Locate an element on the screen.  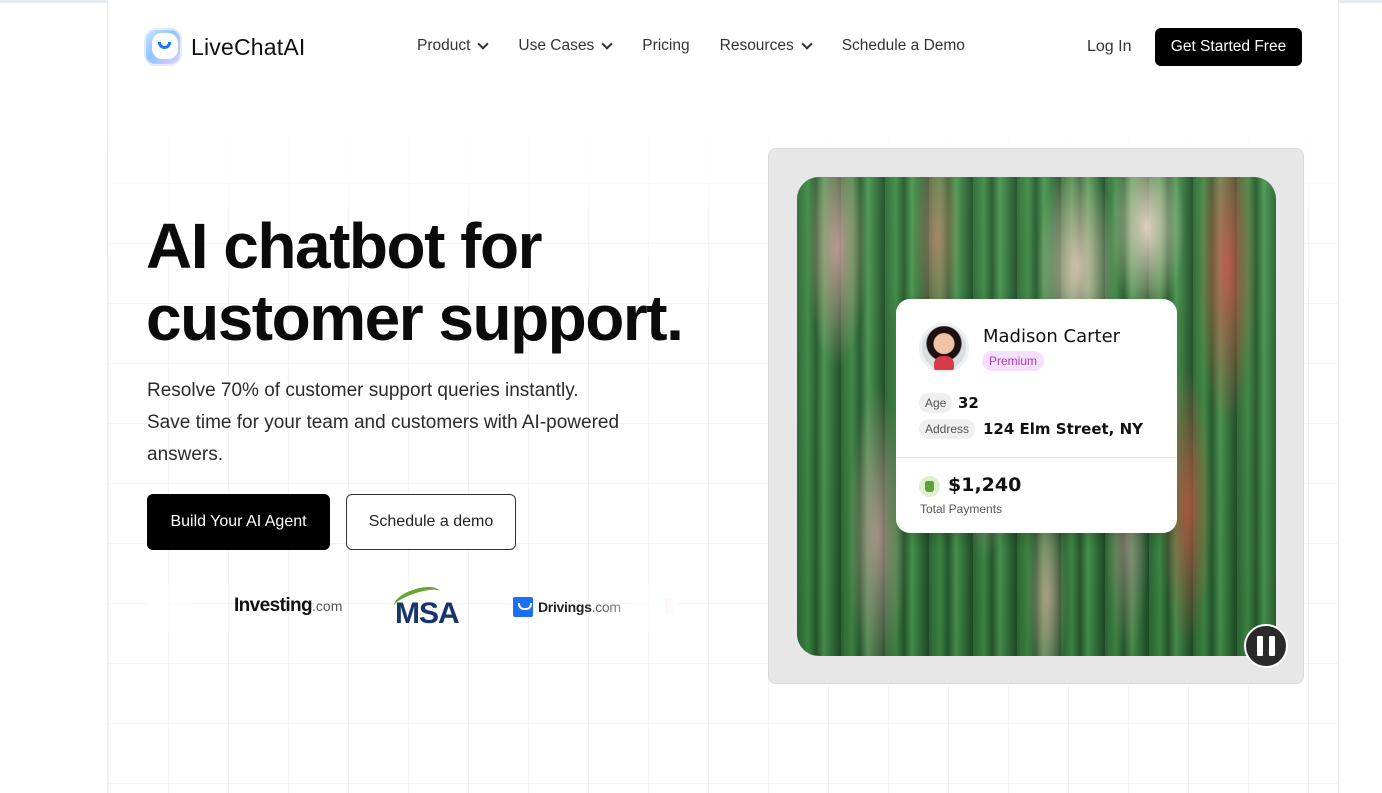
customer-logos: Investing.com MSA Drivings.com is located at coordinates (412, 608).